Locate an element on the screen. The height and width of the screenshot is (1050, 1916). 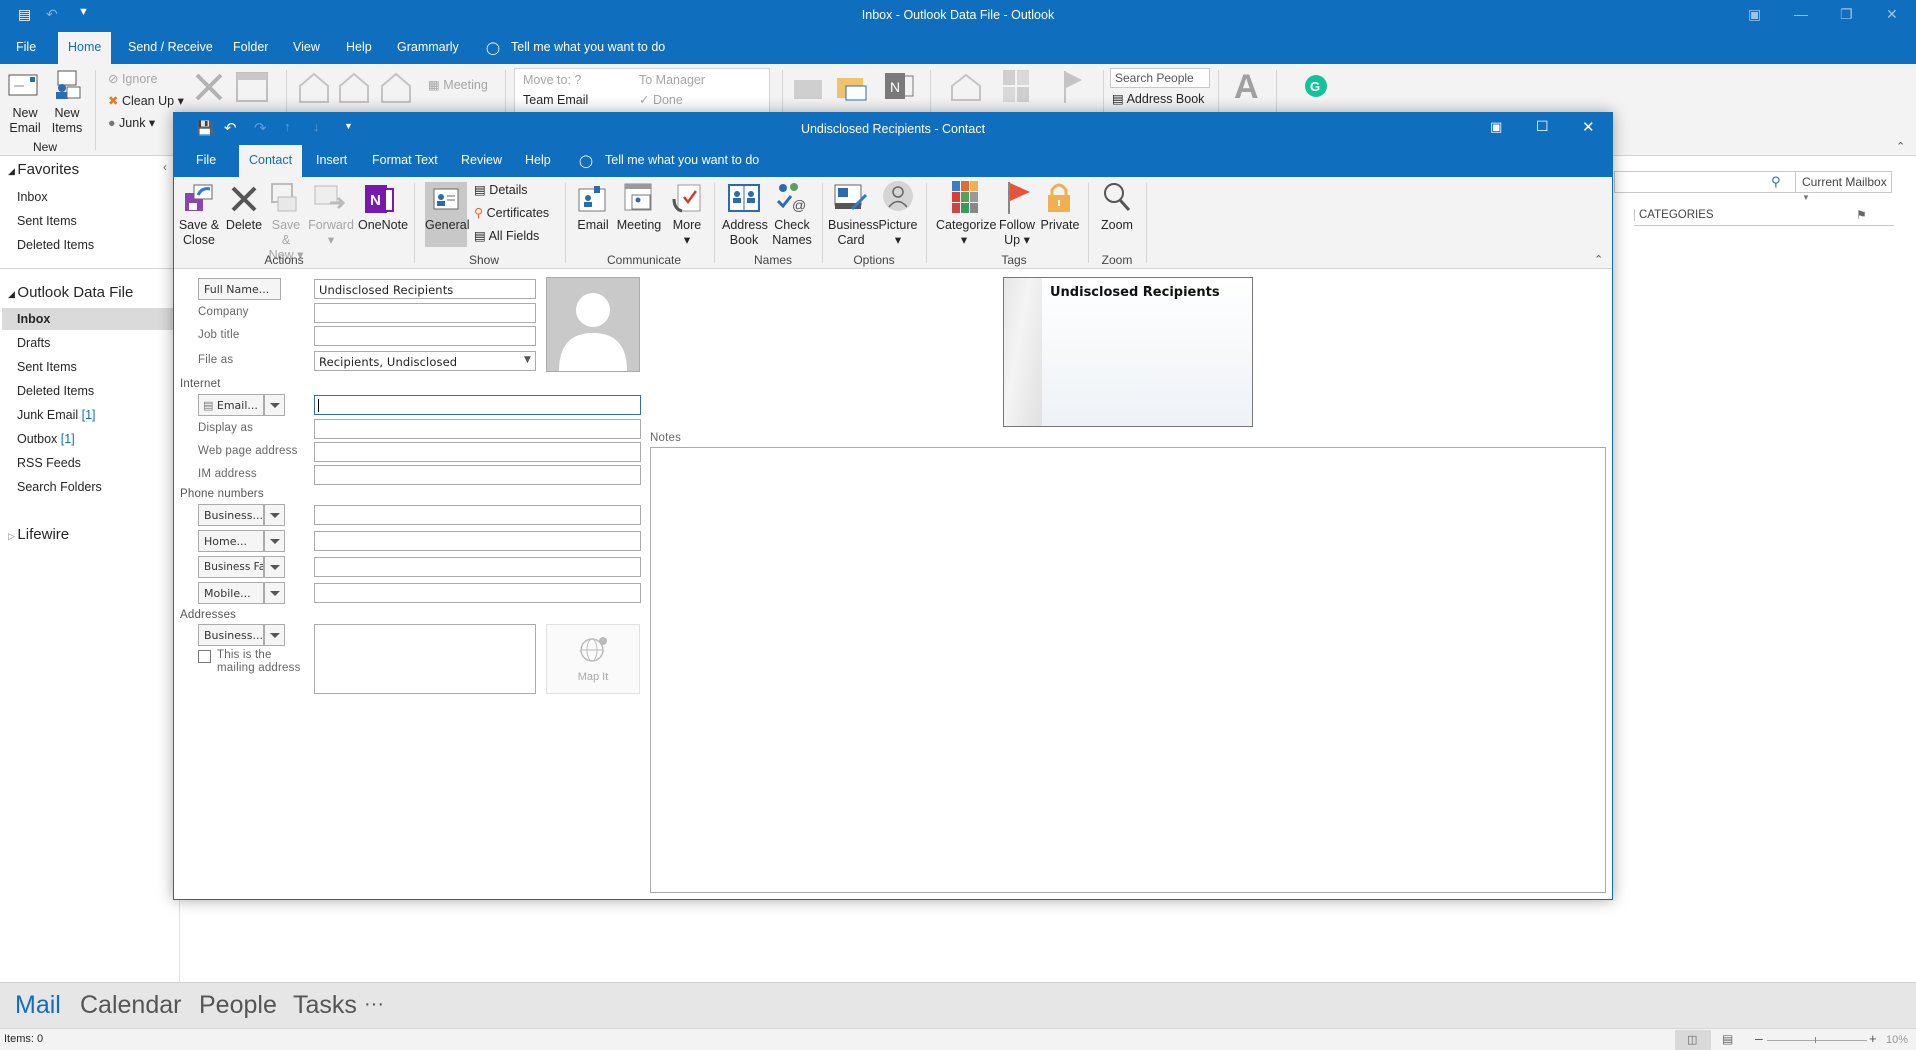
favorite-deleted-items: Deleted Items is located at coordinates (55, 245).